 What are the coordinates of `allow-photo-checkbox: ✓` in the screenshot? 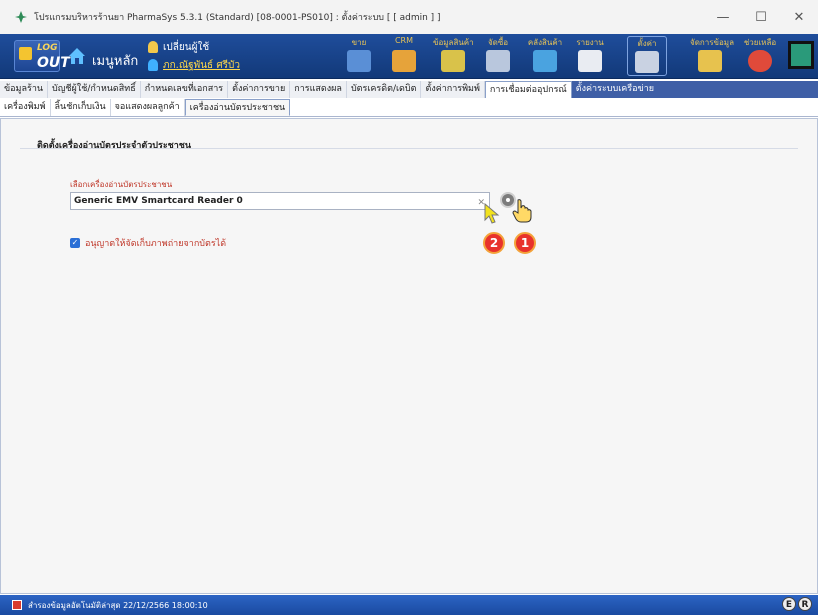 It's located at (75, 243).